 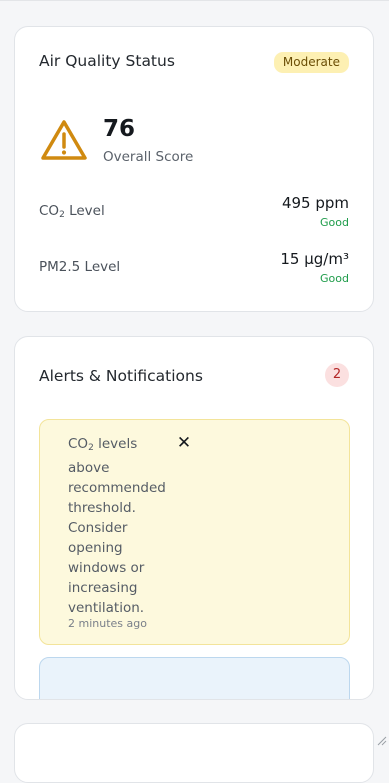 What do you see at coordinates (194, 678) in the screenshot?
I see `alert-item-partial` at bounding box center [194, 678].